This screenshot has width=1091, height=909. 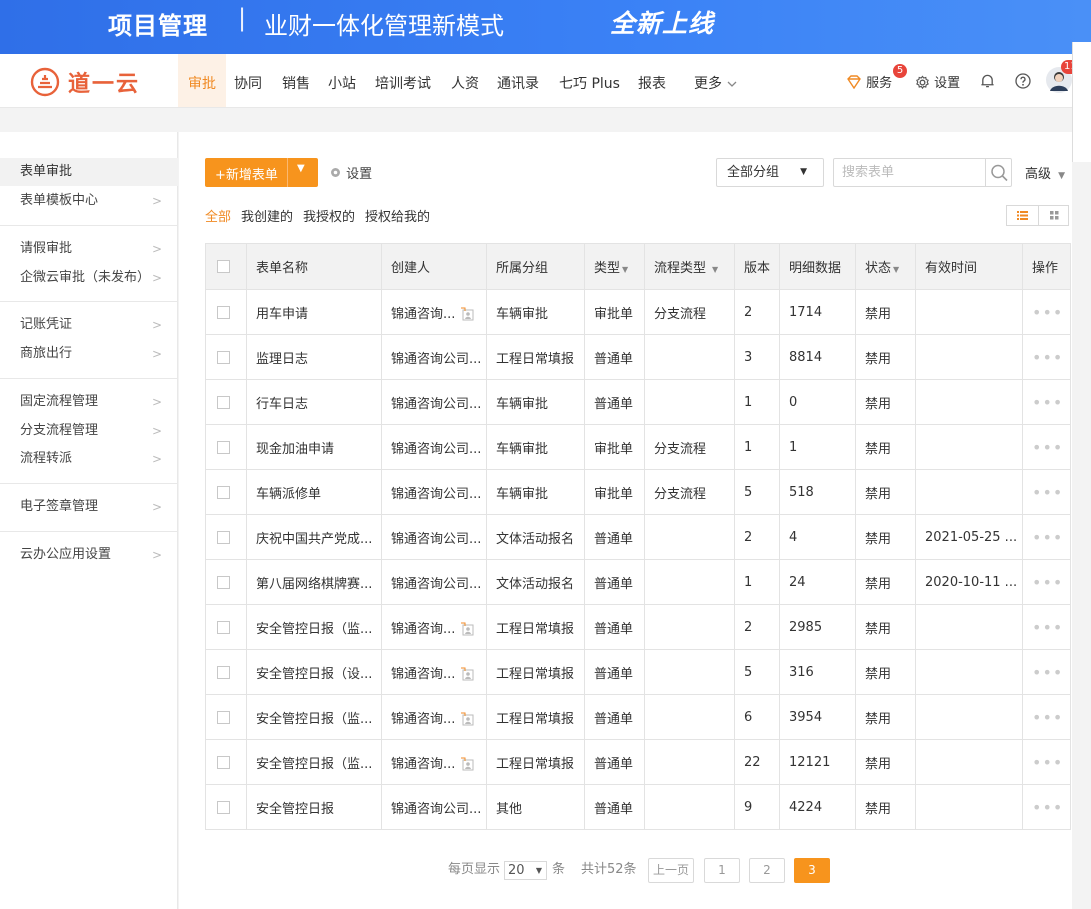 I want to click on table-row: 安全管控日报（监... 锦通咨询... 工程日常填报 普通单 2 2985 禁用 •••, so click(x=638, y=627).